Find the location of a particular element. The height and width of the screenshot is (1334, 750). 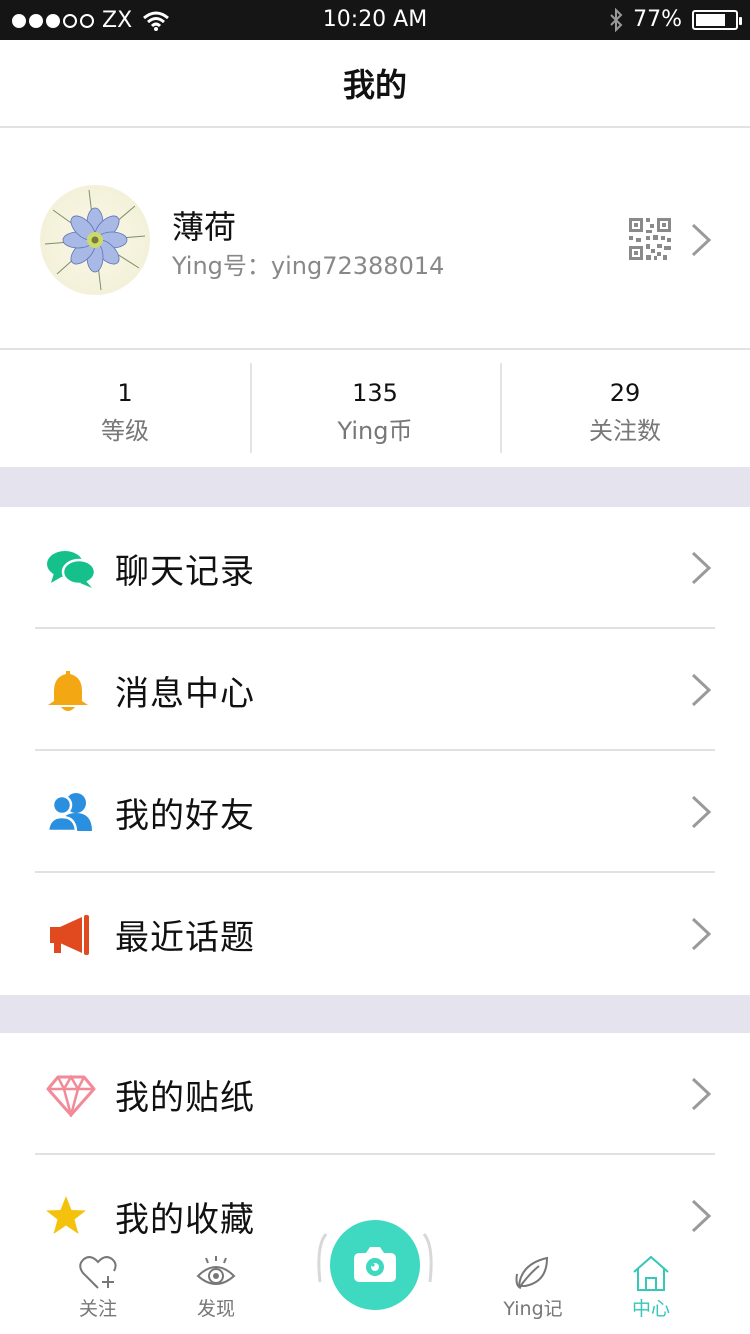

camera-button is located at coordinates (375, 1265).